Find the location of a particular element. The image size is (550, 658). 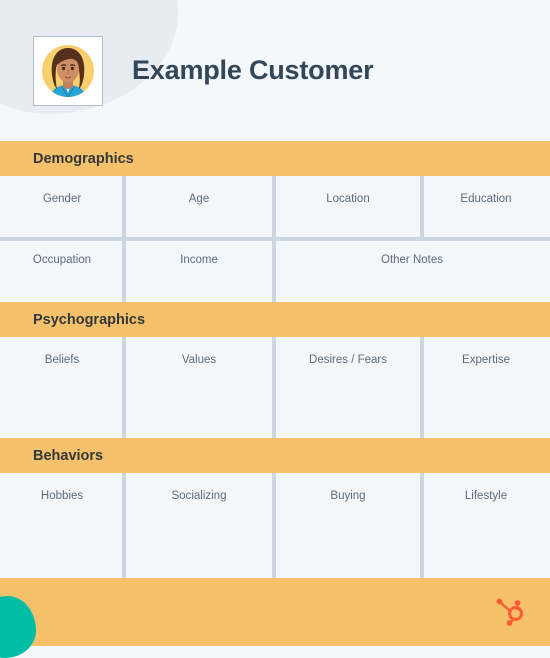

cell-education: Education is located at coordinates (485, 206).